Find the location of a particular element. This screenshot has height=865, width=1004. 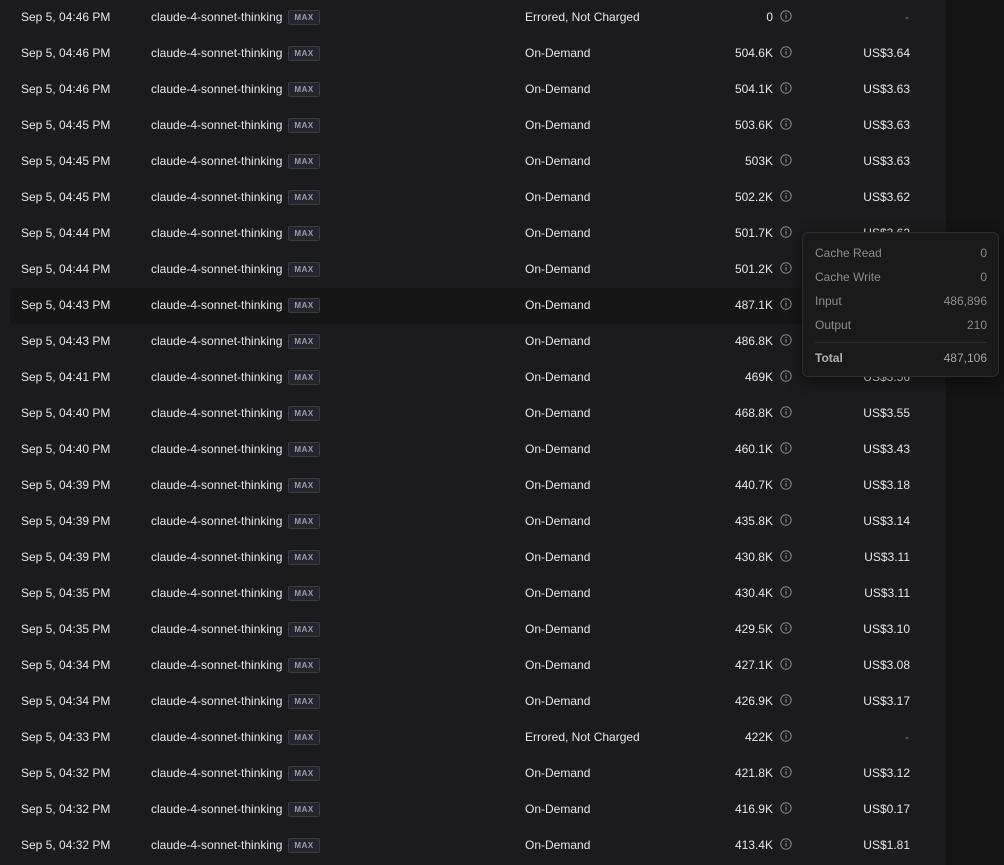

row-date: Sep 5, 04:34 PM is located at coordinates (66, 665).